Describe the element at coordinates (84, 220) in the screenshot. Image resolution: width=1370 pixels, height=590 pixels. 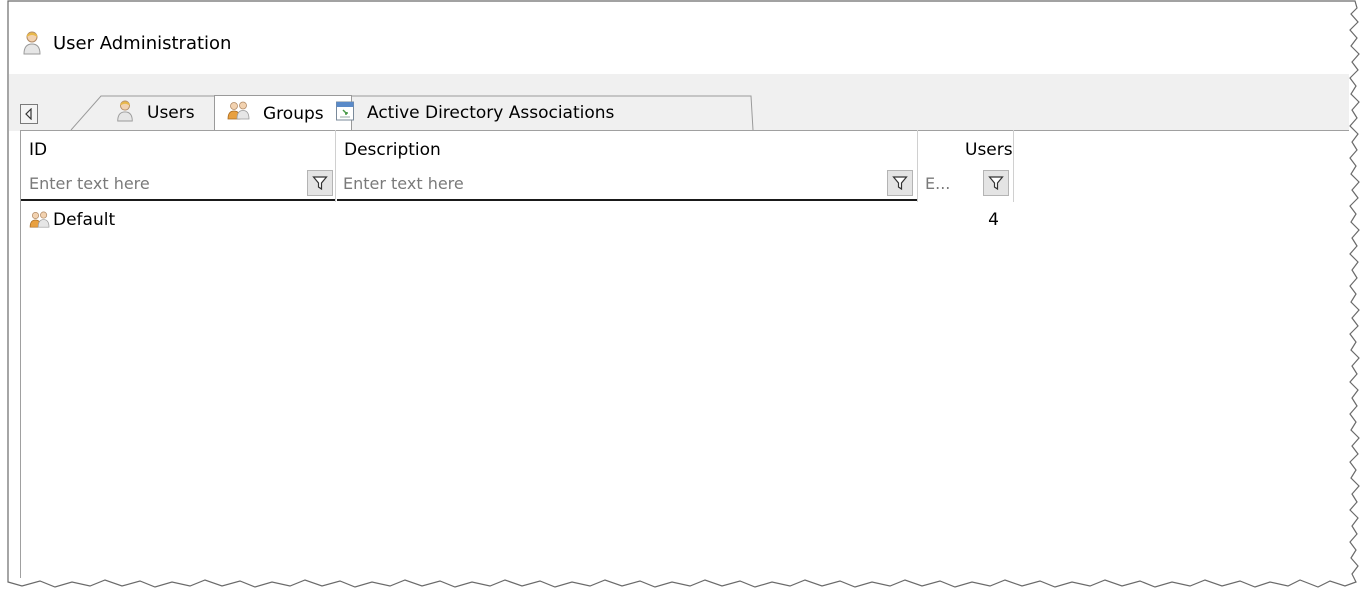
I see `cell-id: Default` at that location.